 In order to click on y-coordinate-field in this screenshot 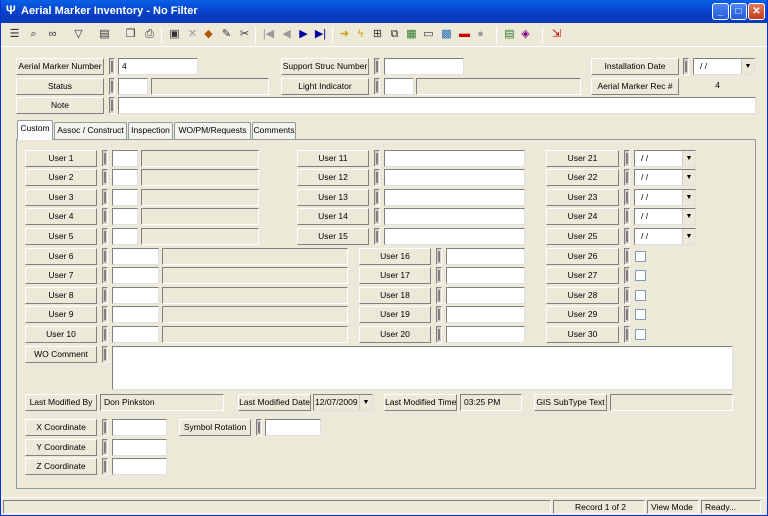, I will do `click(139, 447)`.